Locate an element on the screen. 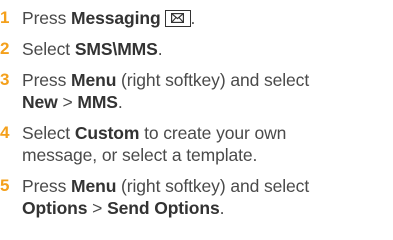 The width and height of the screenshot is (393, 240). step-number: 1 is located at coordinates (5, 17).